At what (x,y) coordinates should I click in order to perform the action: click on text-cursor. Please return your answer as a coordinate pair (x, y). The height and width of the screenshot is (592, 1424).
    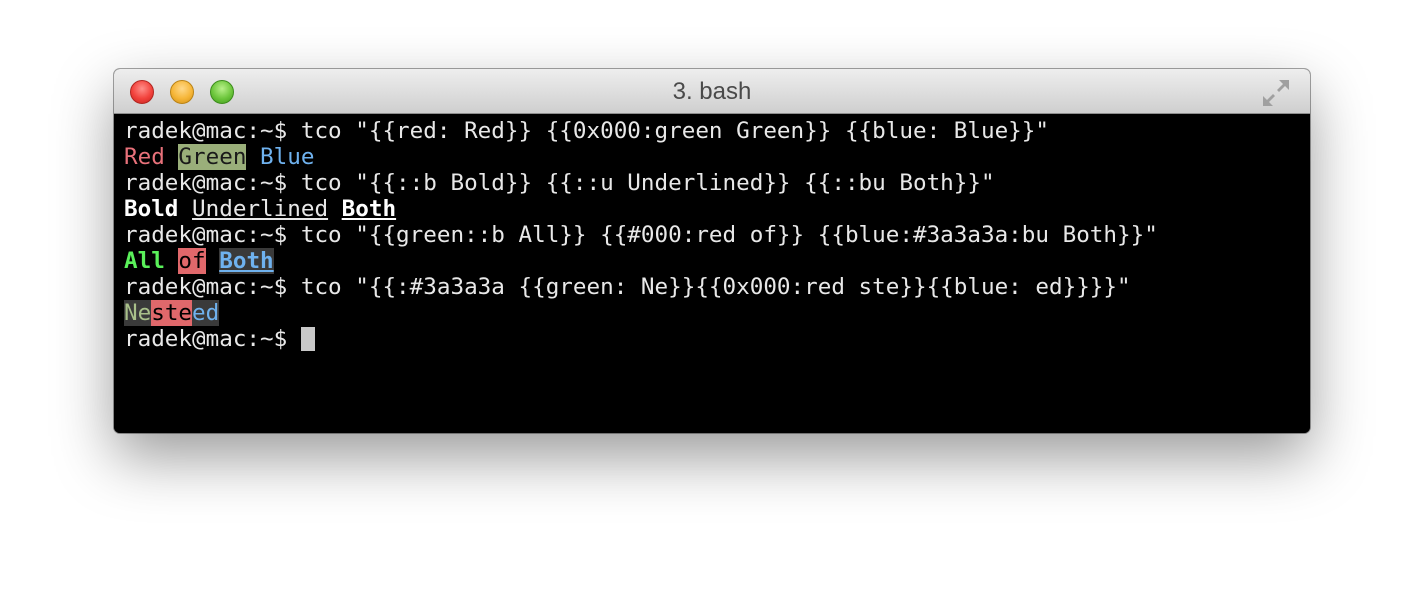
    Looking at the image, I should click on (308, 339).